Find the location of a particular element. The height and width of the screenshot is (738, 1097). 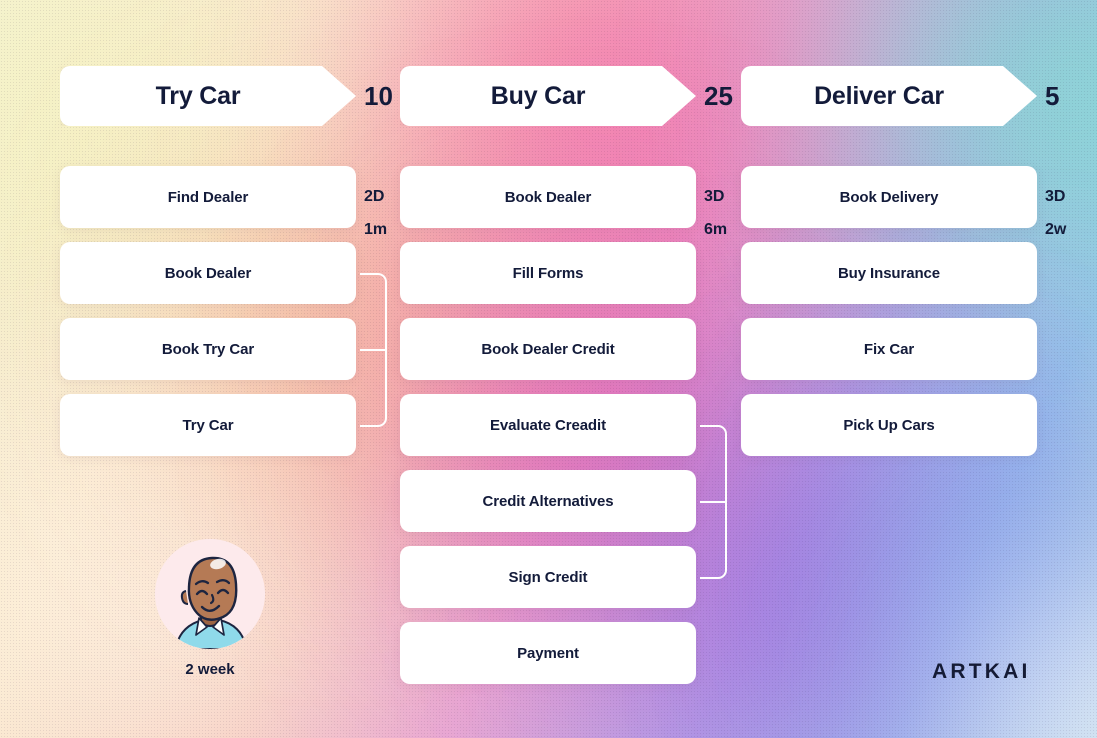

task-card: Buy Insurance is located at coordinates (889, 273).